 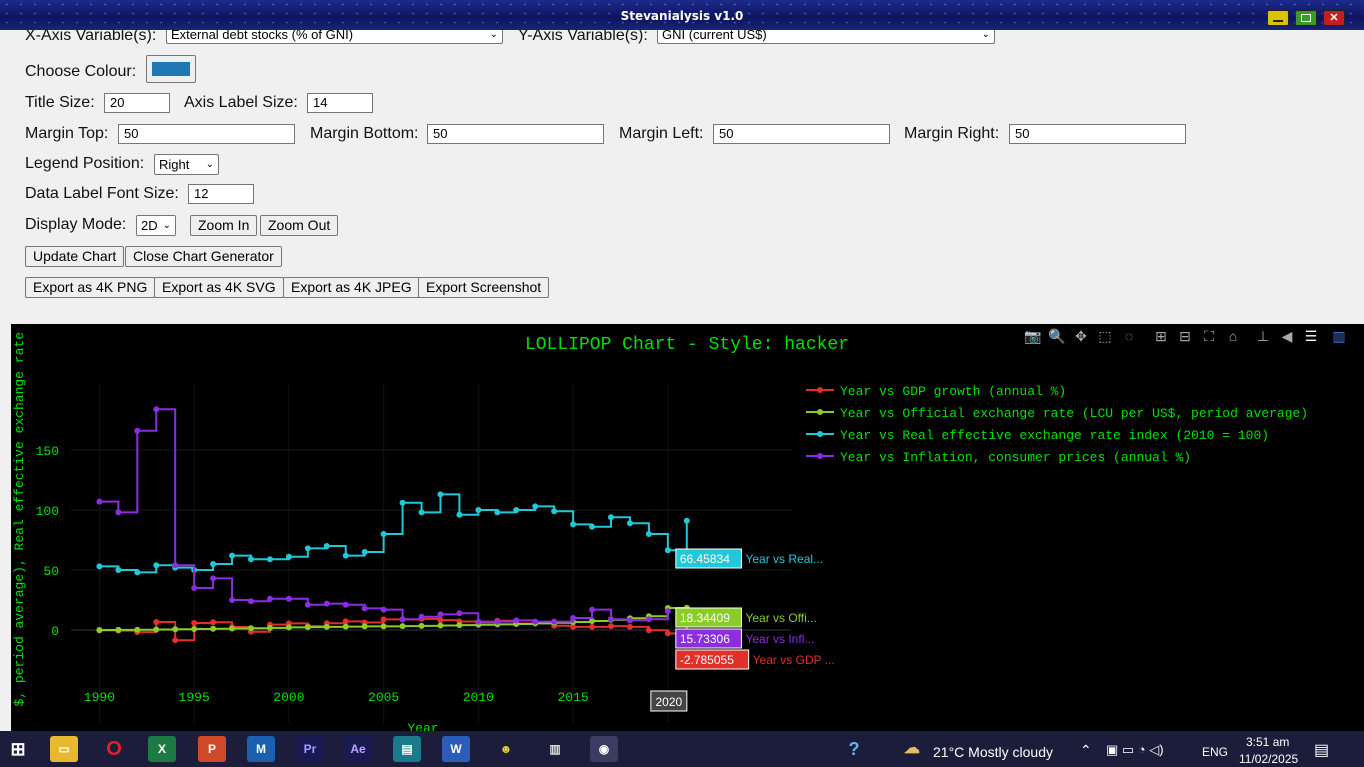 I want to click on title-size-input: 20, so click(x=137, y=103).